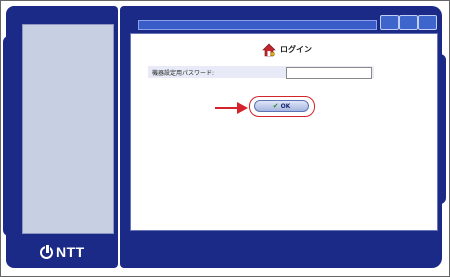  Describe the element at coordinates (231, 108) in the screenshot. I see `red-arrow-icon` at that location.